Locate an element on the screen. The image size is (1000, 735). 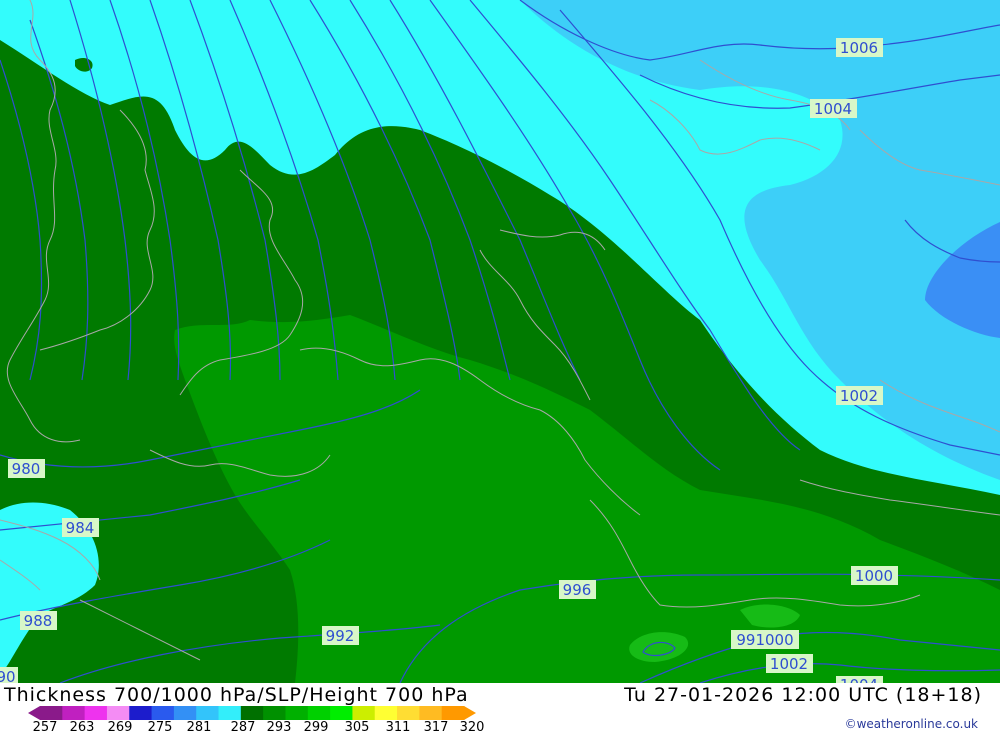
svg-text: 984 is located at coordinates (80, 528).